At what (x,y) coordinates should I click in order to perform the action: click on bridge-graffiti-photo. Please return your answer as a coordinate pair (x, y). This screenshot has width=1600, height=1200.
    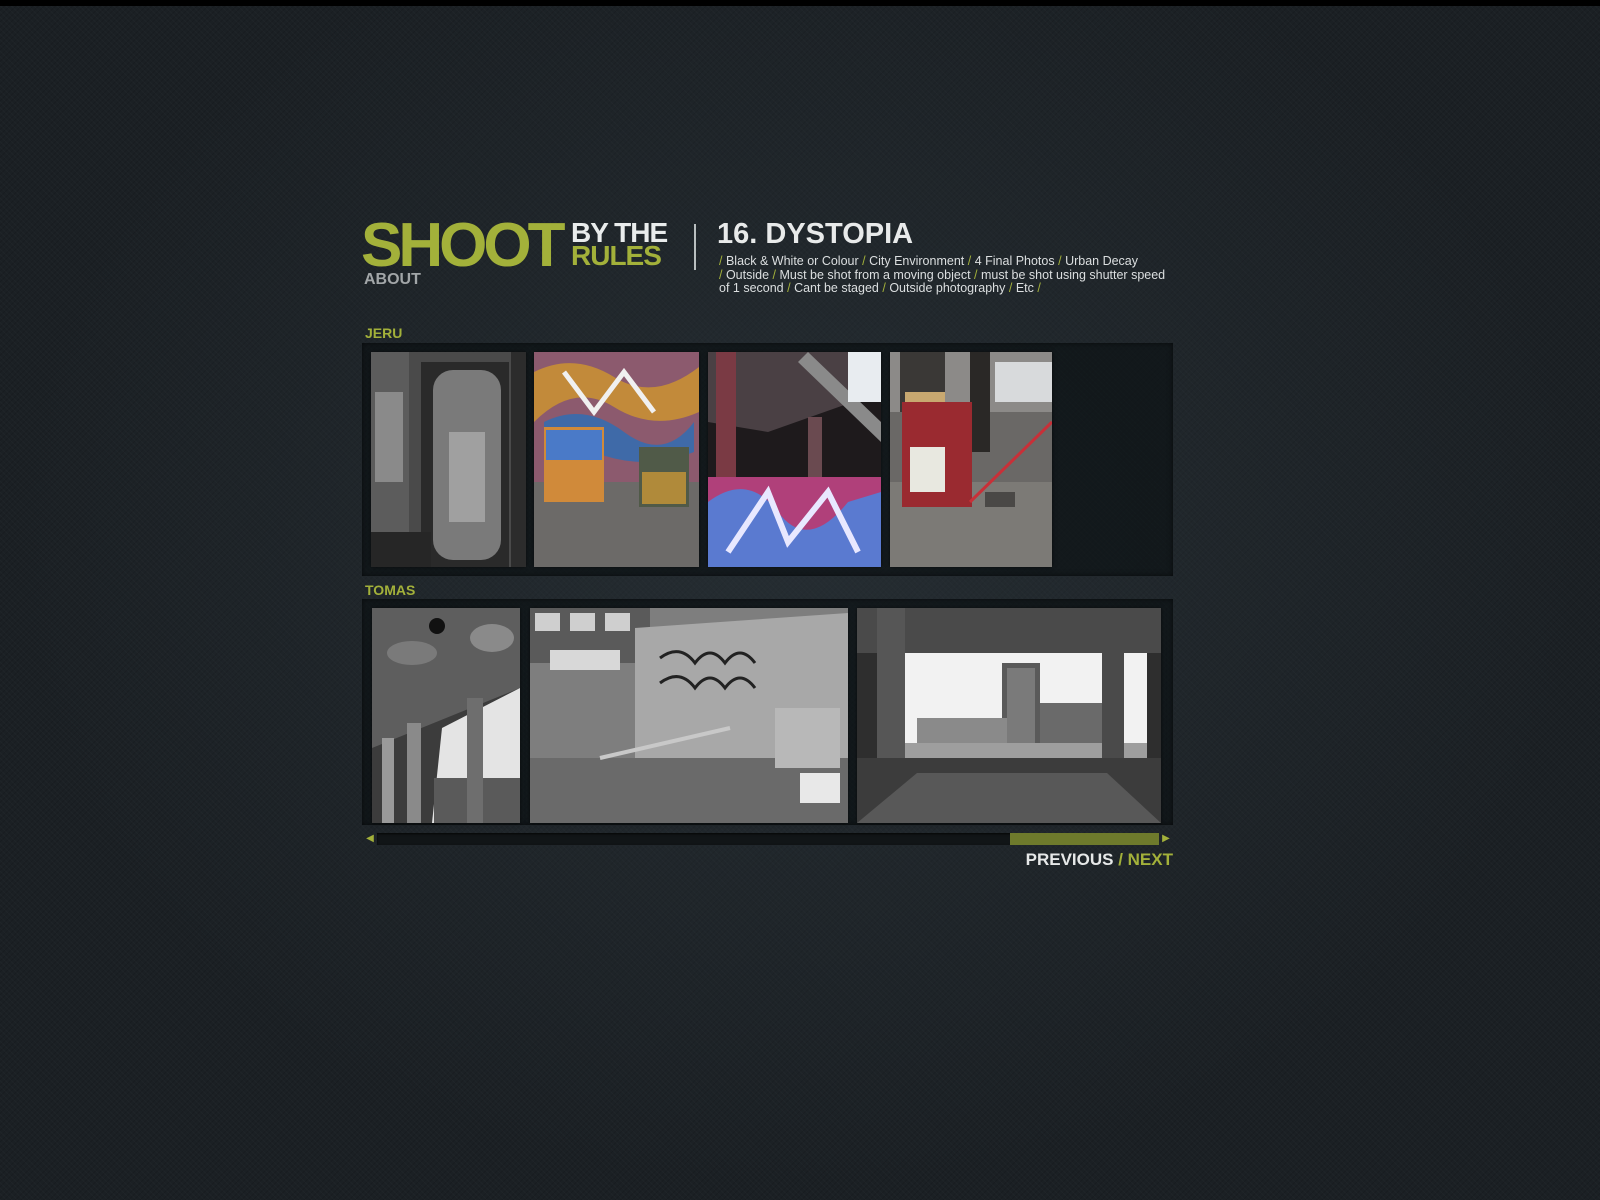
    Looking at the image, I should click on (794, 459).